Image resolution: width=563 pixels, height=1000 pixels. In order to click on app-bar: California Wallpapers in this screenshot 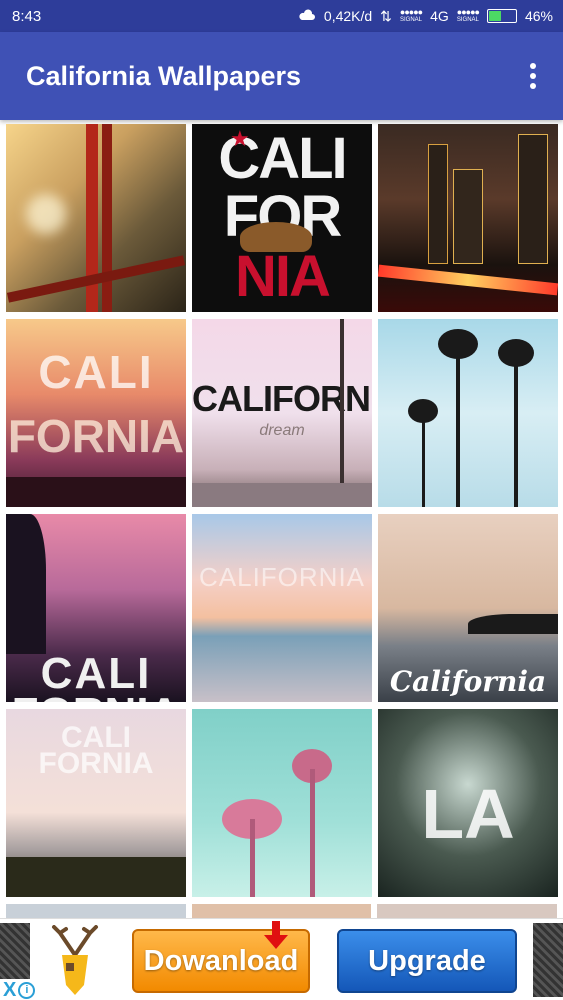, I will do `click(281, 76)`.